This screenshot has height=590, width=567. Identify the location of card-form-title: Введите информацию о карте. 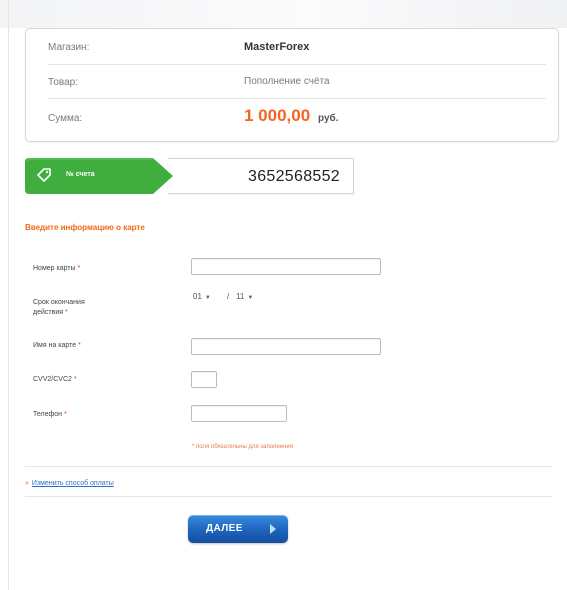
(85, 227).